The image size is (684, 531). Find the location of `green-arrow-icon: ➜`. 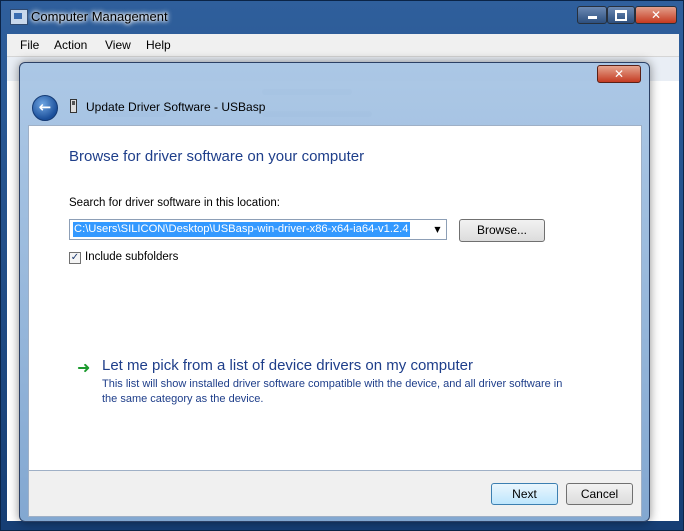

green-arrow-icon: ➜ is located at coordinates (83, 367).